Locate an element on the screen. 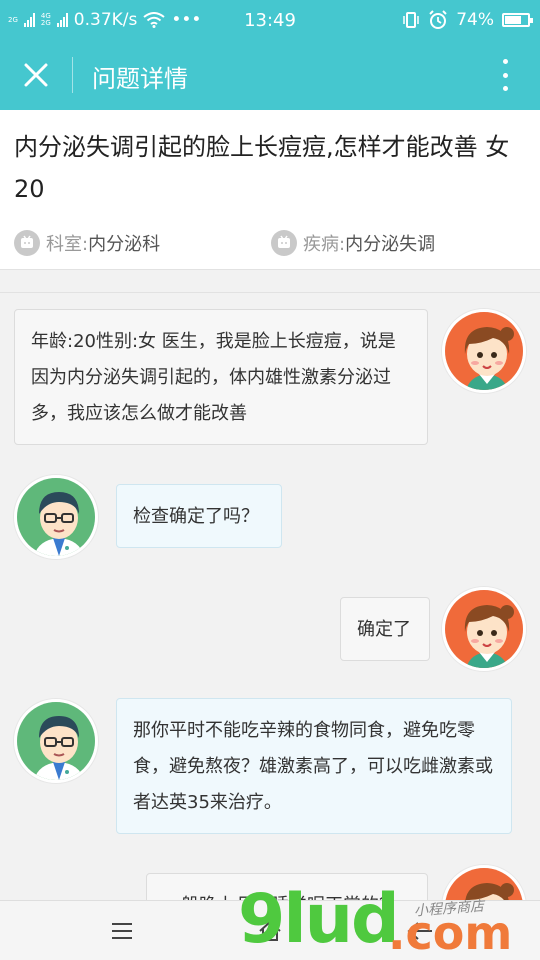 The image size is (540, 960). doctor-message: 检查确定了吗？ is located at coordinates (199, 516).